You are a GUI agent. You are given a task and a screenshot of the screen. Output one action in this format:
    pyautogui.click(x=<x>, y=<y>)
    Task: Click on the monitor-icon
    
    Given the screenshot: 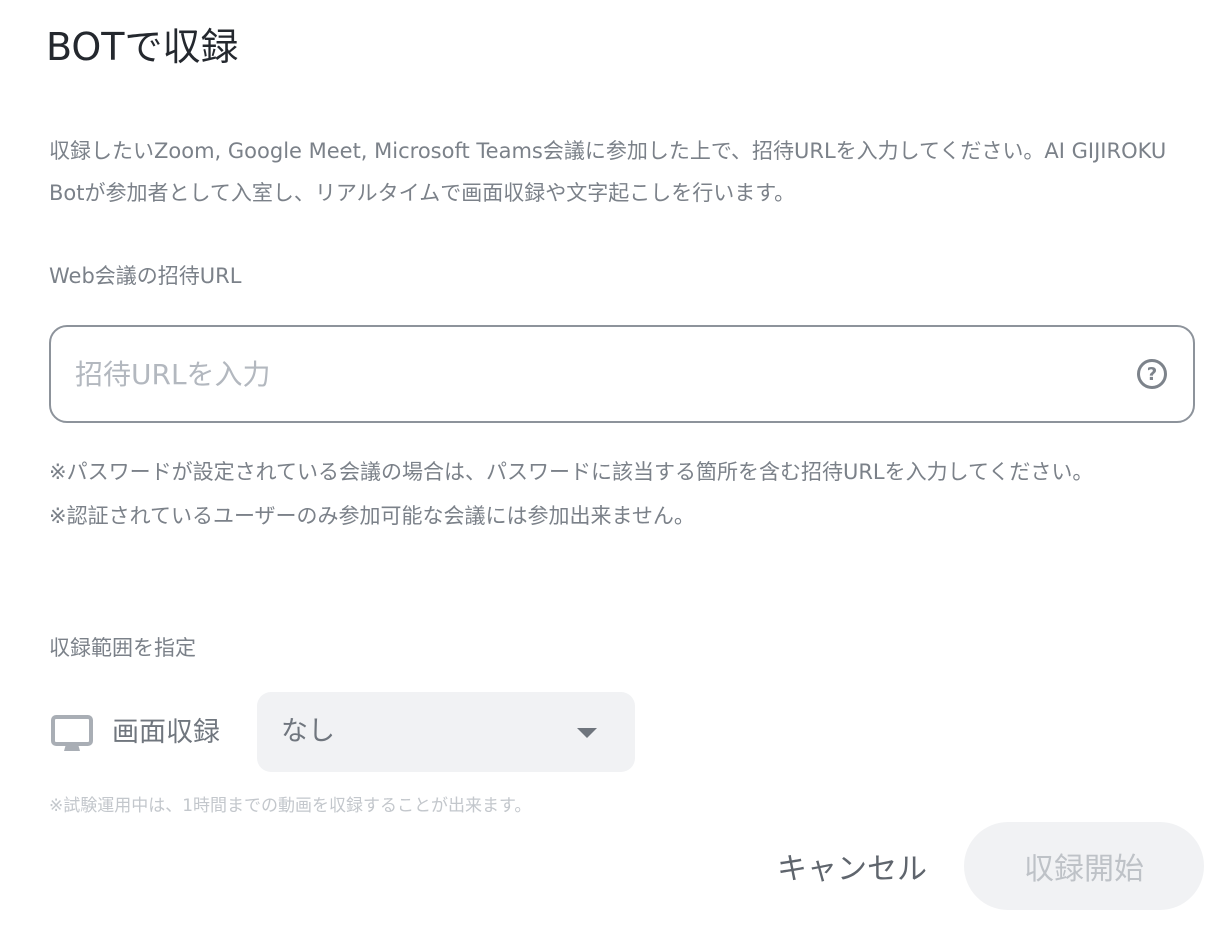 What is the action you would take?
    pyautogui.click(x=72, y=733)
    